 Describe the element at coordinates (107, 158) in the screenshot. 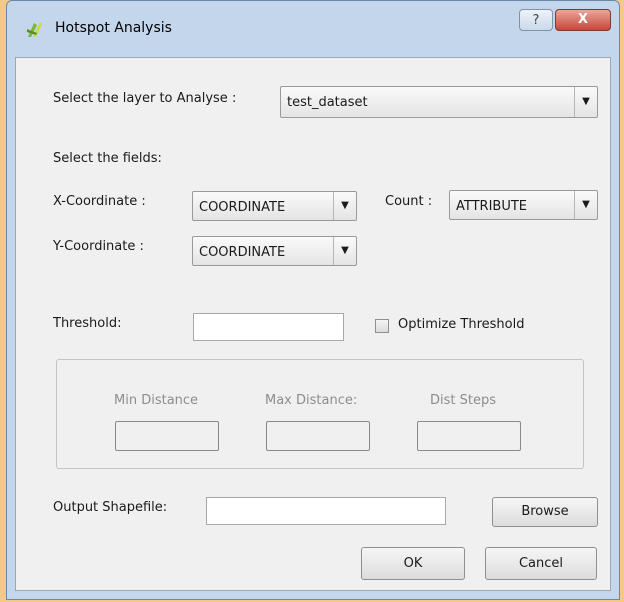

I see `fields-heading: Select the fields:` at that location.